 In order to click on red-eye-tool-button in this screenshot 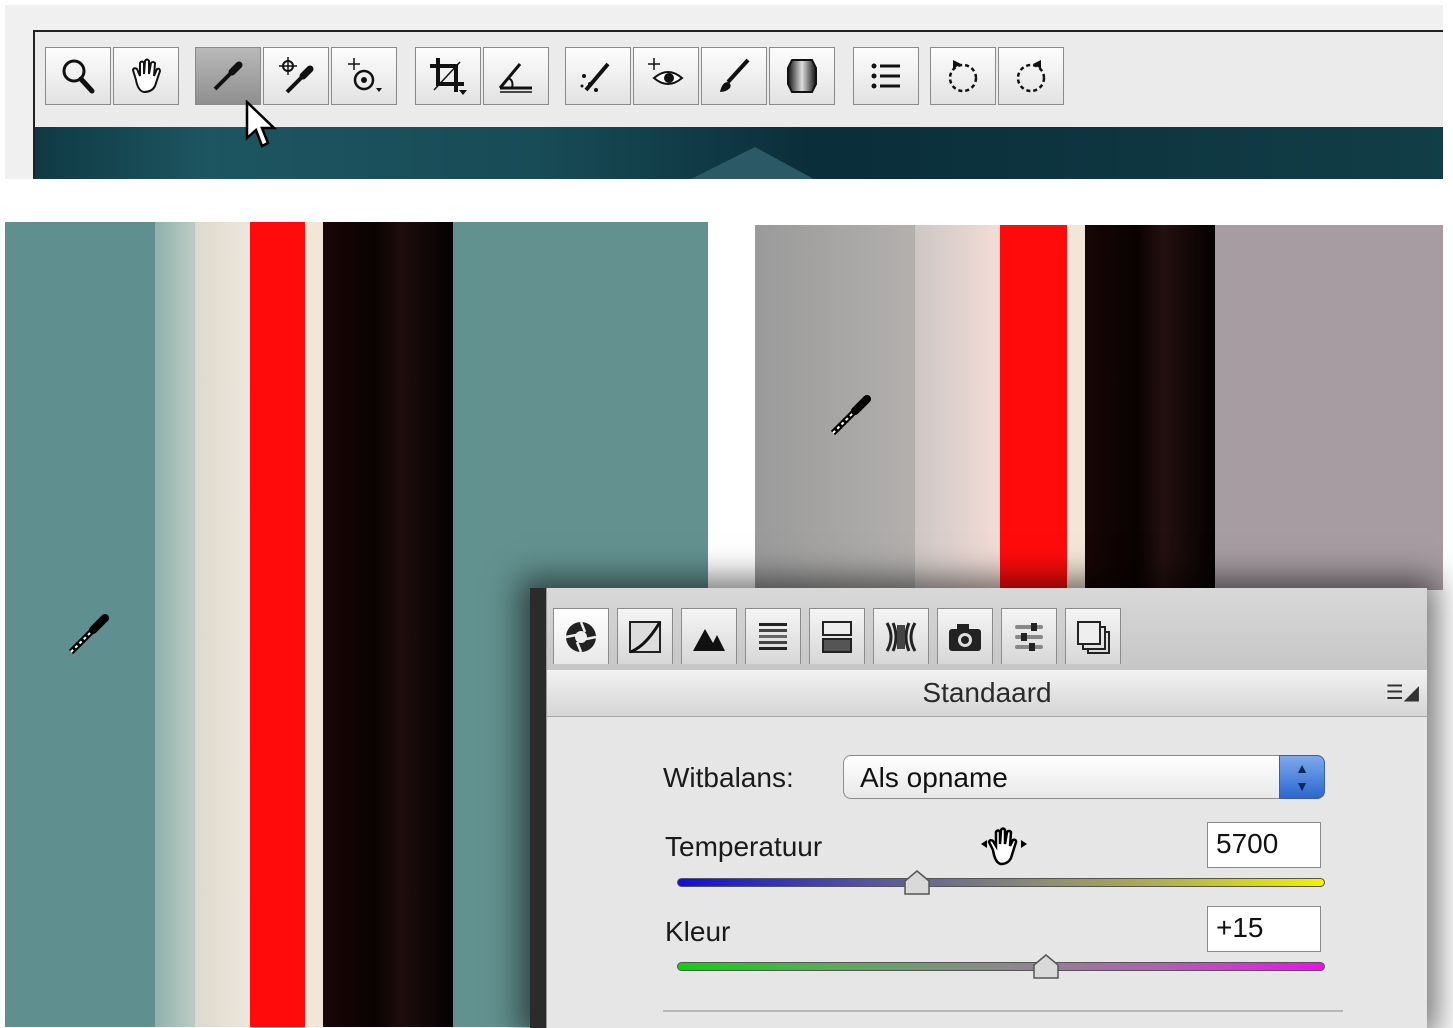, I will do `click(666, 76)`.